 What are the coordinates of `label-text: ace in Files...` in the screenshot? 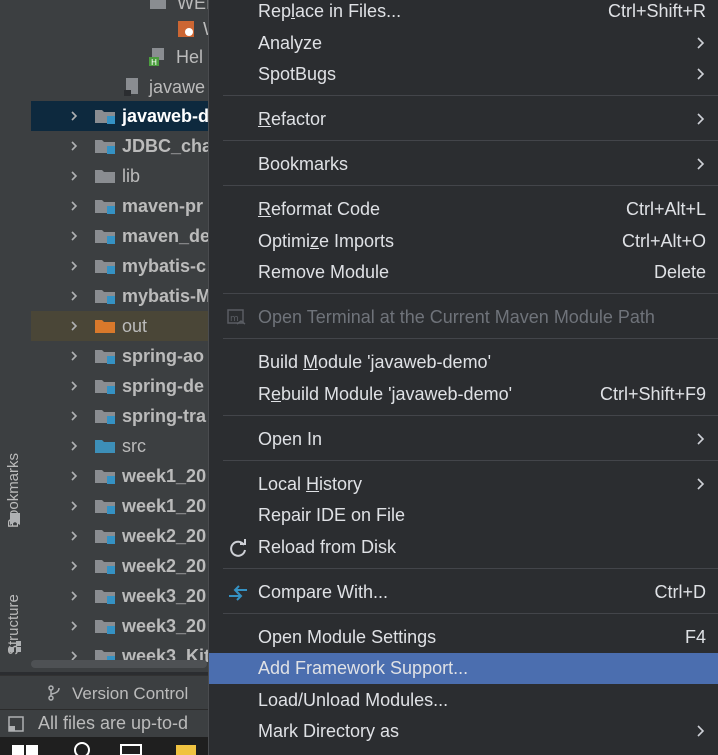 It's located at (348, 11).